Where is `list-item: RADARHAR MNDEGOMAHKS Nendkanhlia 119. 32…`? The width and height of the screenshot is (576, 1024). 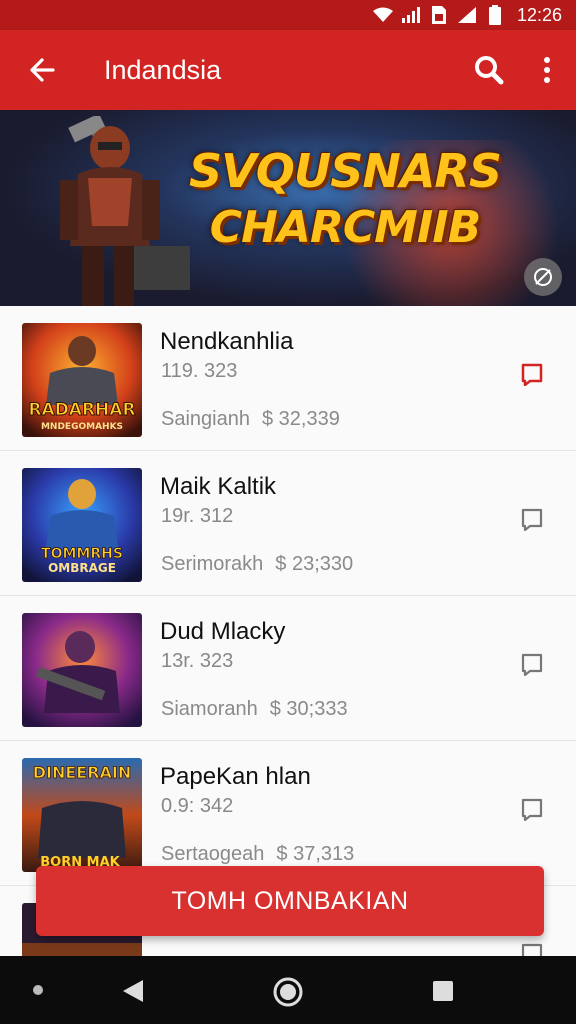 list-item: RADARHAR MNDEGOMAHKS Nendkanhlia 119. 32… is located at coordinates (288, 378).